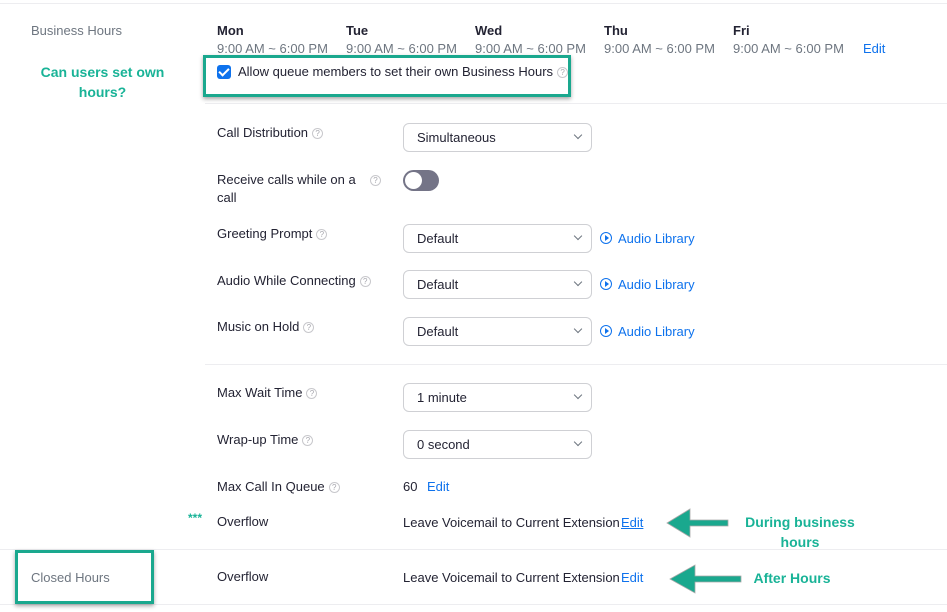 The height and width of the screenshot is (612, 947). What do you see at coordinates (792, 578) in the screenshot?
I see `annotation-after-hours: After Hours` at bounding box center [792, 578].